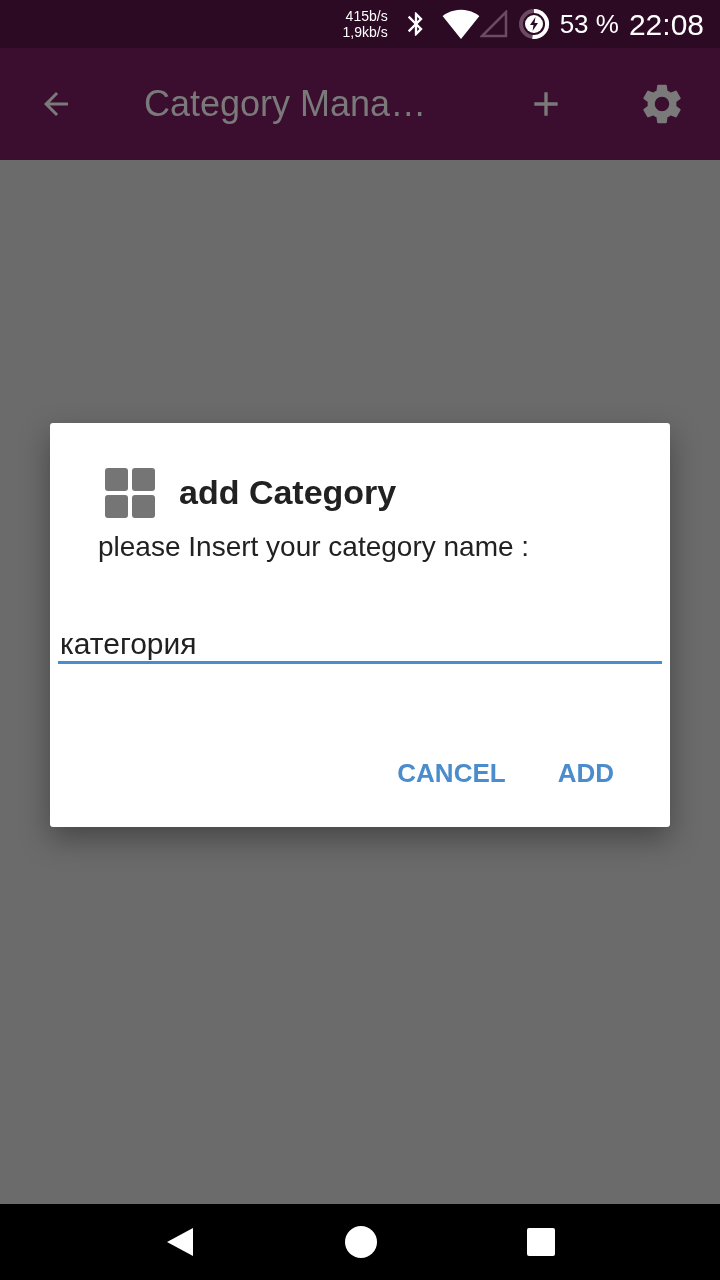 The image size is (720, 1280). What do you see at coordinates (493, 24) in the screenshot?
I see `cell-signal-icon` at bounding box center [493, 24].